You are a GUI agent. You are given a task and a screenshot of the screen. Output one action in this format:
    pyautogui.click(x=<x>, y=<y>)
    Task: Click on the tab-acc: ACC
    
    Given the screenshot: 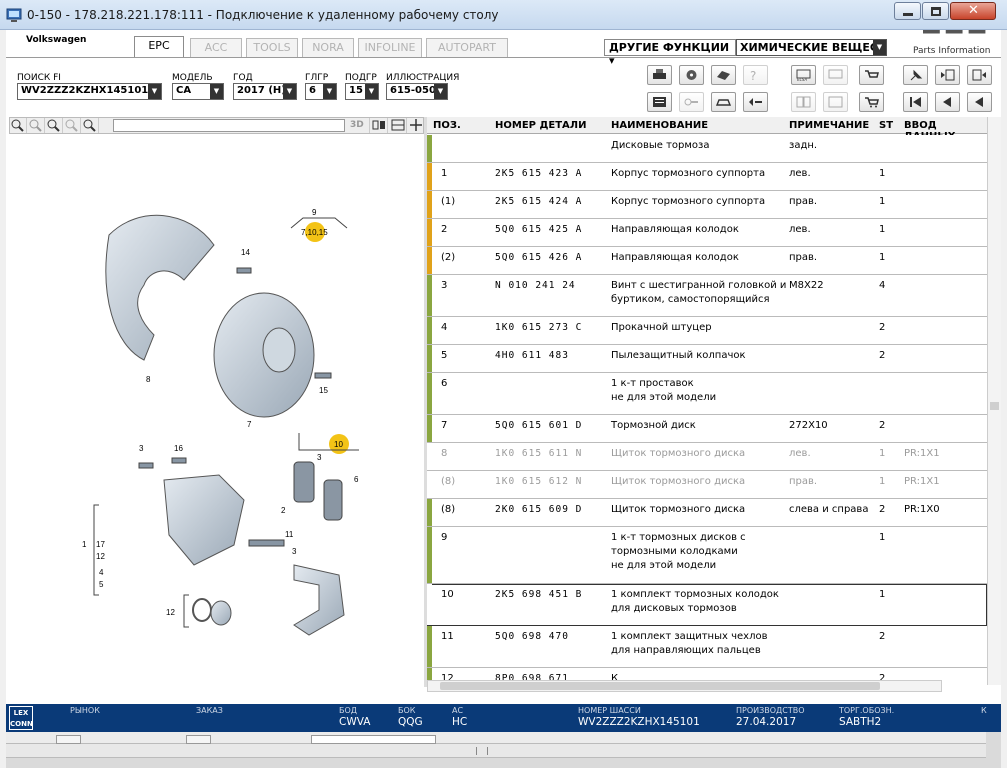 What is the action you would take?
    pyautogui.click(x=216, y=47)
    